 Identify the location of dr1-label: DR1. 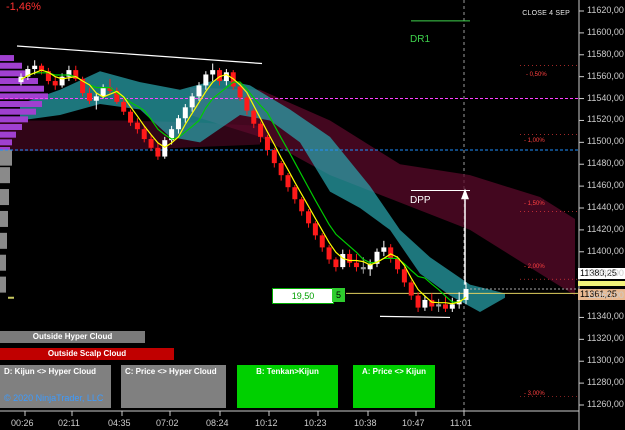
(420, 39).